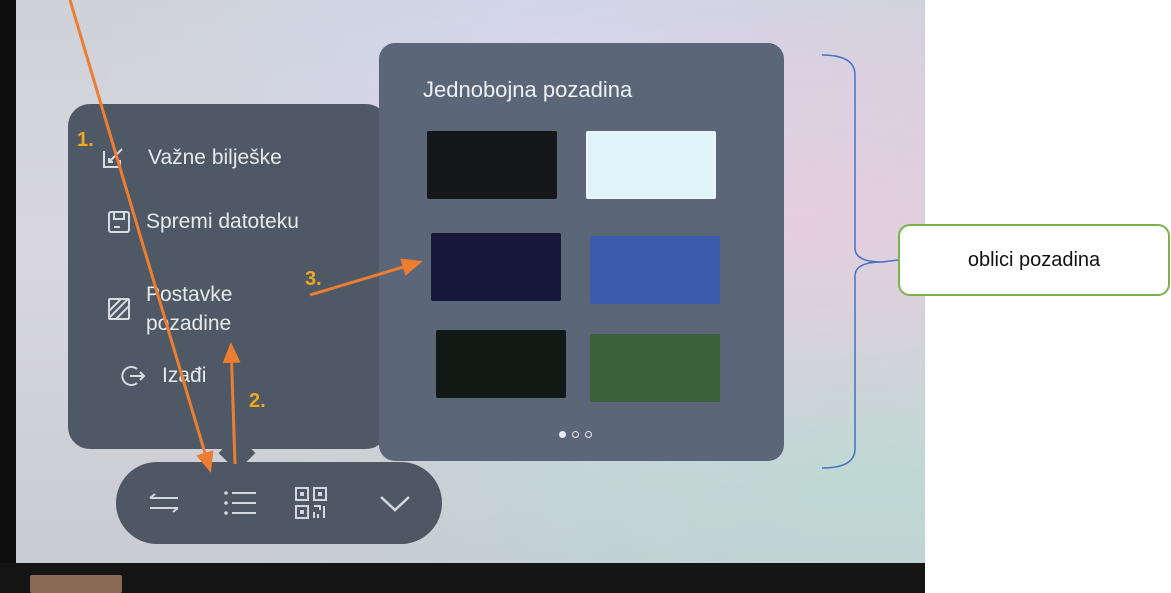  I want to click on menu-item-label: Spremi datoteku, so click(222, 221).